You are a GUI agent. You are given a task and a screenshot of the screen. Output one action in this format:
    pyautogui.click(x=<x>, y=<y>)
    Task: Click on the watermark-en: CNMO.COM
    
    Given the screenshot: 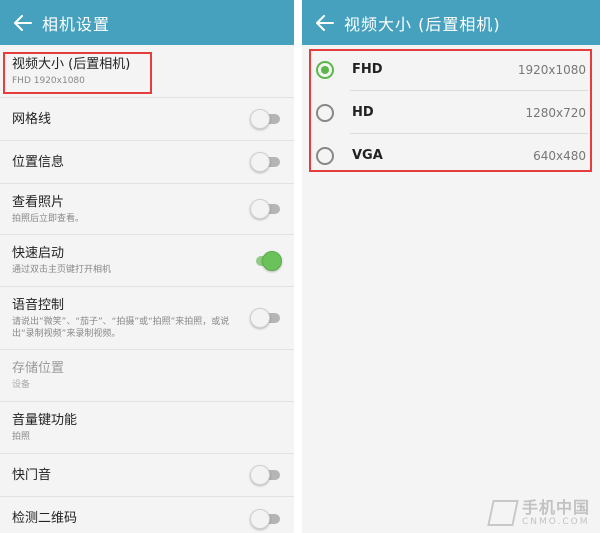 What is the action you would take?
    pyautogui.click(x=555, y=522)
    